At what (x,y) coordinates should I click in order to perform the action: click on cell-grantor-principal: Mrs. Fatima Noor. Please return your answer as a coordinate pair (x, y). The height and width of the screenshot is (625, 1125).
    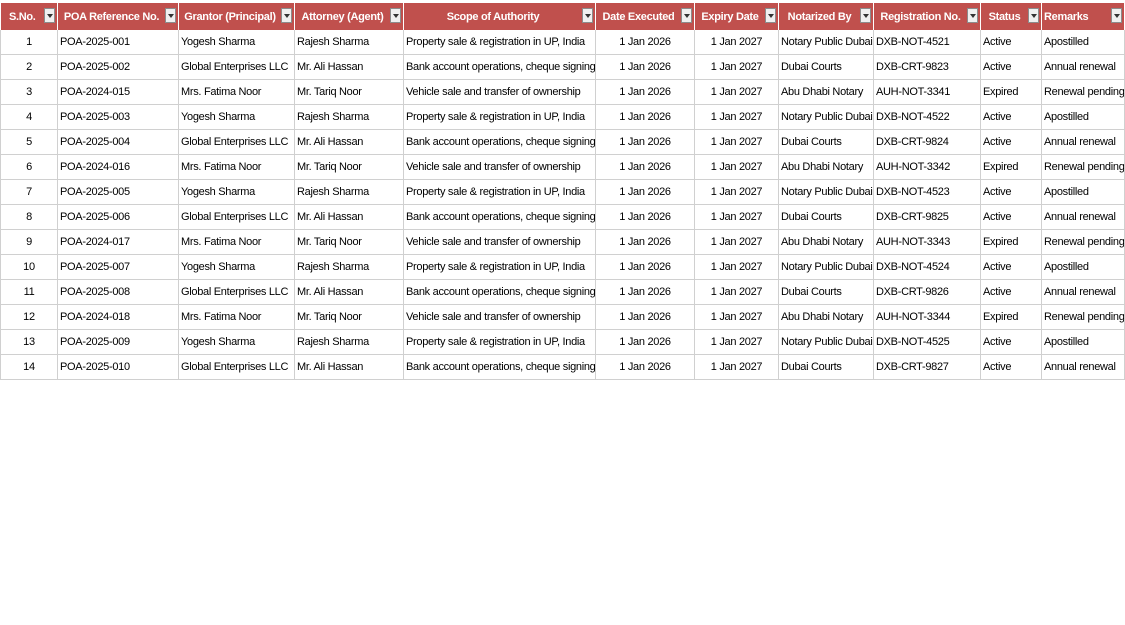
    Looking at the image, I should click on (236, 167).